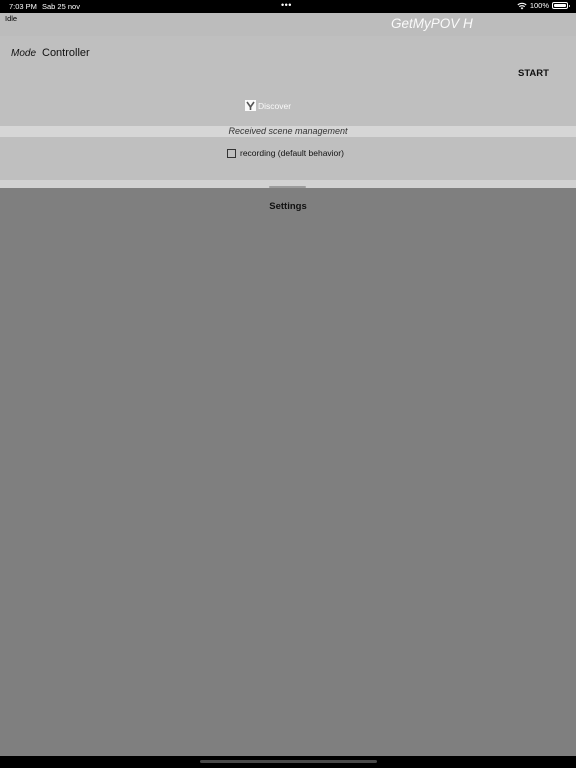 The height and width of the screenshot is (768, 576). What do you see at coordinates (23, 6) in the screenshot?
I see `status-time: 7:03 PM` at bounding box center [23, 6].